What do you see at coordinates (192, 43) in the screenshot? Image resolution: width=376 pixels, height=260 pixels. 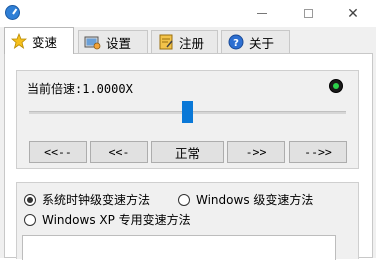 I see `tab-register-label: 注册` at bounding box center [192, 43].